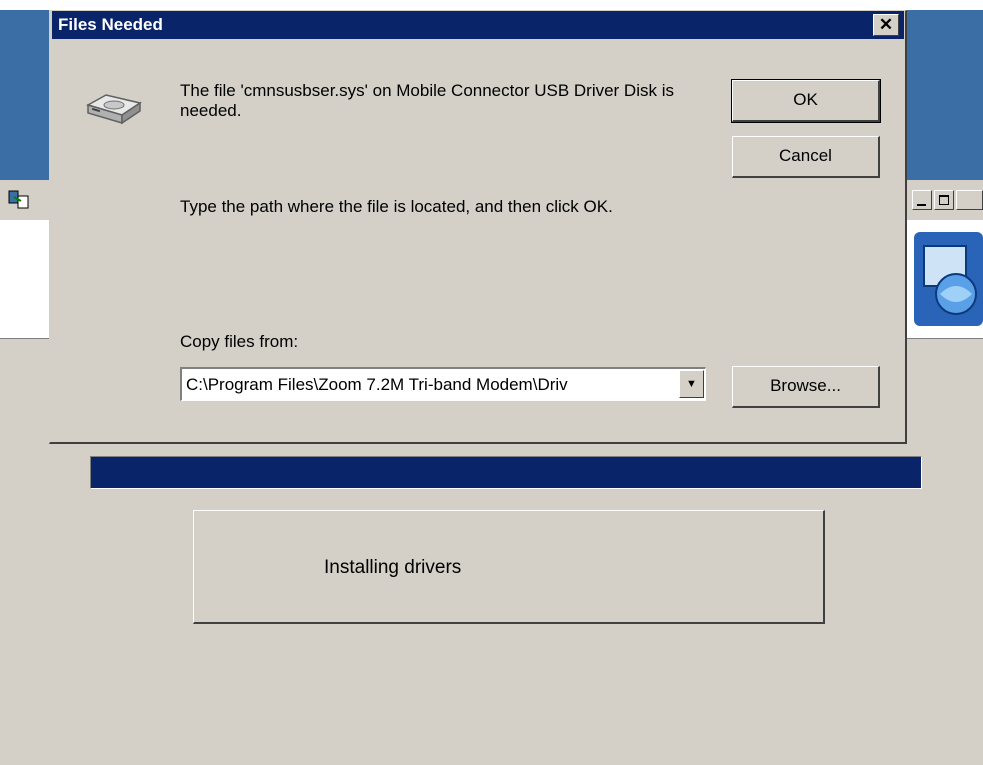 The width and height of the screenshot is (983, 765). What do you see at coordinates (393, 567) in the screenshot?
I see `status-text: Installing drivers` at bounding box center [393, 567].